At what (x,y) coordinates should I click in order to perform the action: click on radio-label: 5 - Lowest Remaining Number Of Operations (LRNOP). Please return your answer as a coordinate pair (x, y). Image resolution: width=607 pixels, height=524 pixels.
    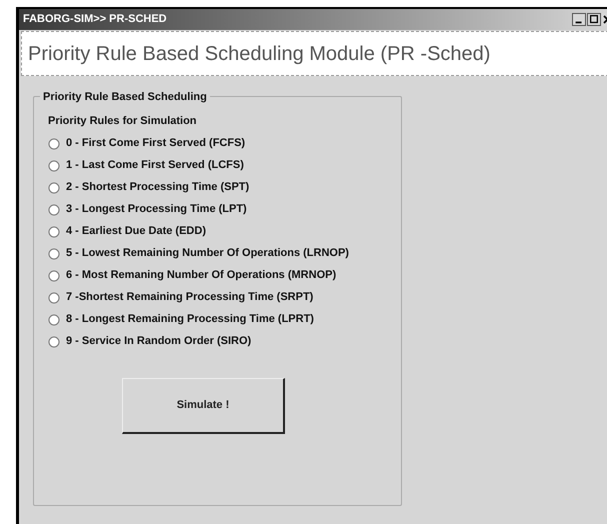
    Looking at the image, I should click on (207, 253).